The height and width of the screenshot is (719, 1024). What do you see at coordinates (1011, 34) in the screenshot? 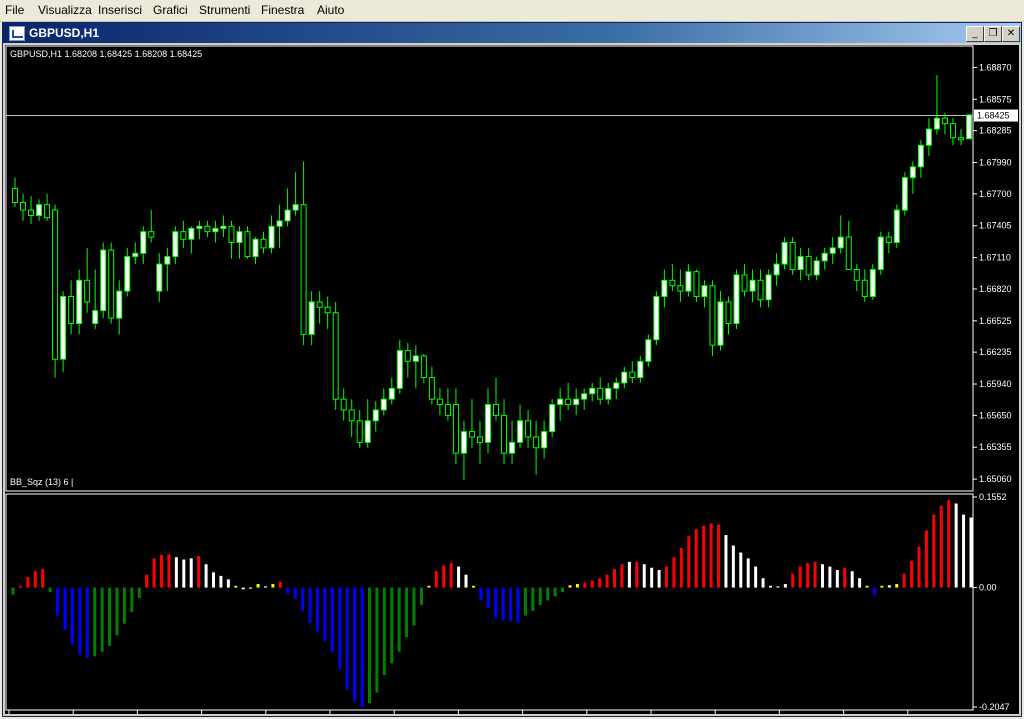
I see `close-button: ✕` at bounding box center [1011, 34].